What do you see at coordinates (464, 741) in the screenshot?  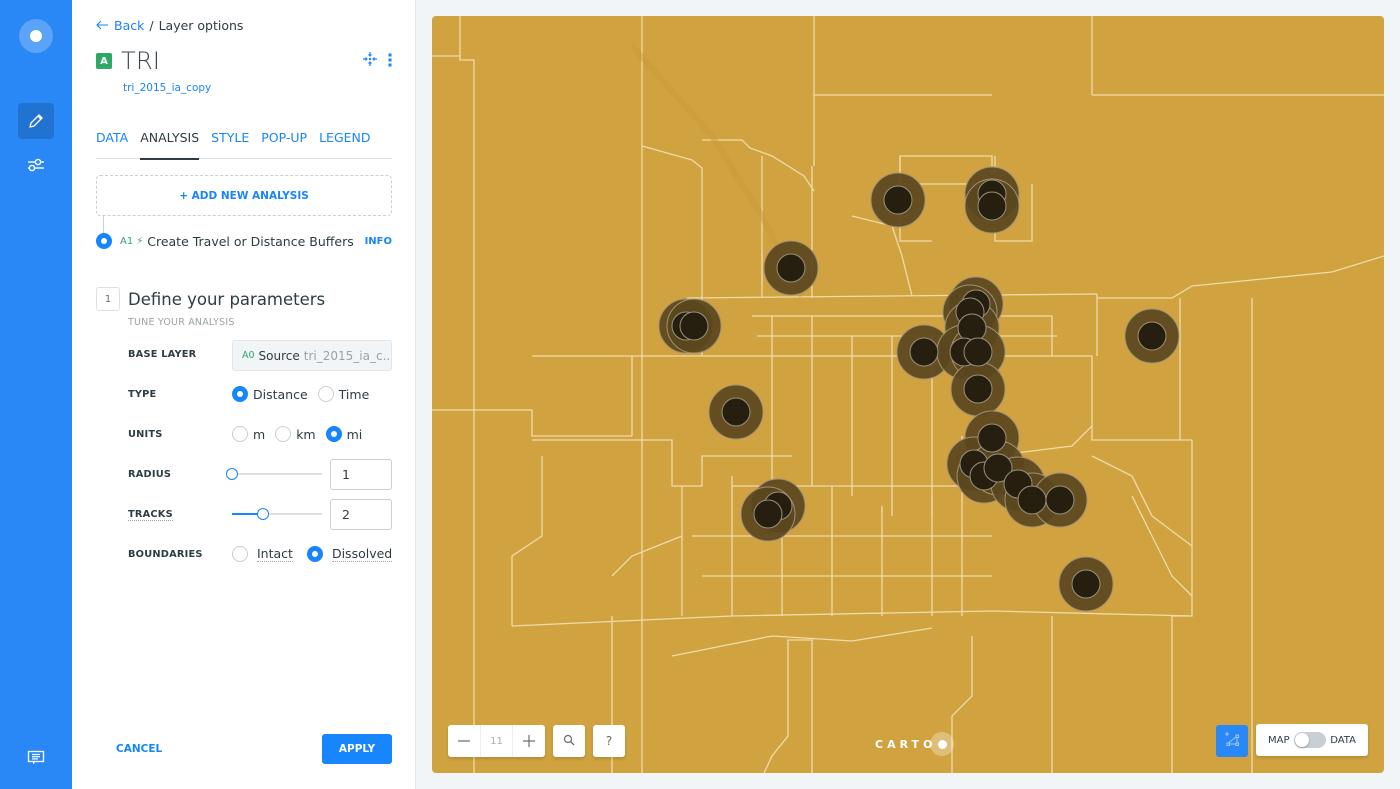 I see `zoom-out-button` at bounding box center [464, 741].